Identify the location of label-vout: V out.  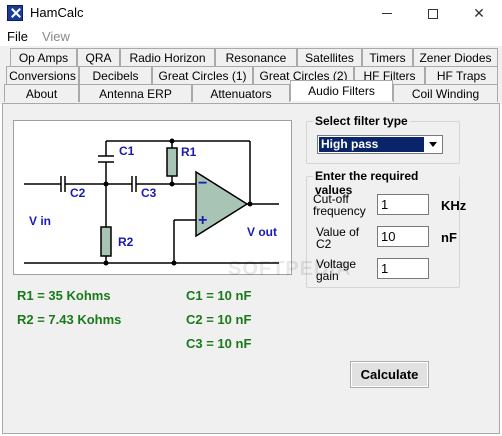
(262, 232).